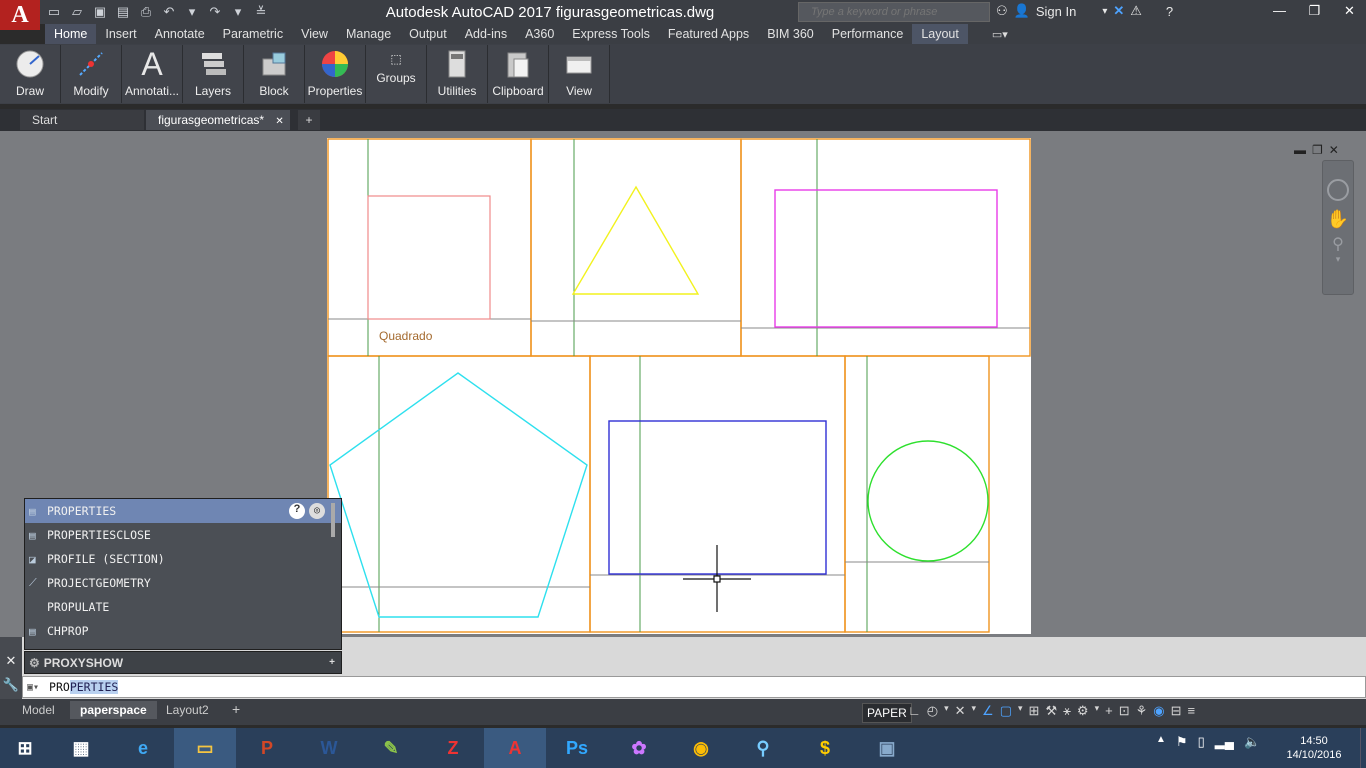  What do you see at coordinates (1083, 711) in the screenshot?
I see `workspace-gear-icon: ⚙` at bounding box center [1083, 711].